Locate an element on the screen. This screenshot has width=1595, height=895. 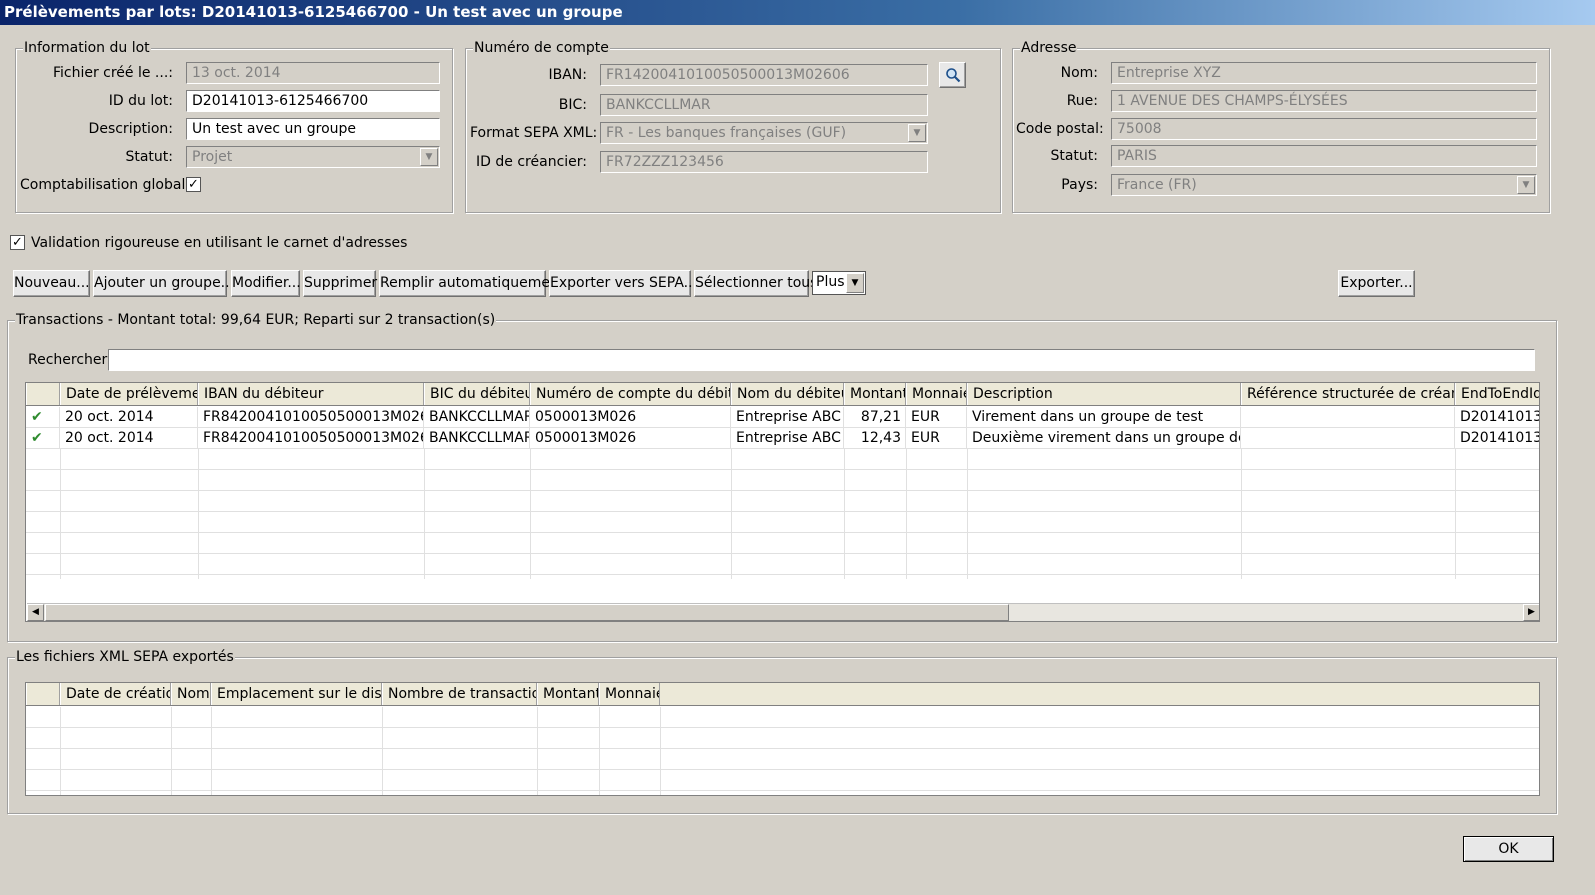
bic-label: BIC: is located at coordinates (572, 105).